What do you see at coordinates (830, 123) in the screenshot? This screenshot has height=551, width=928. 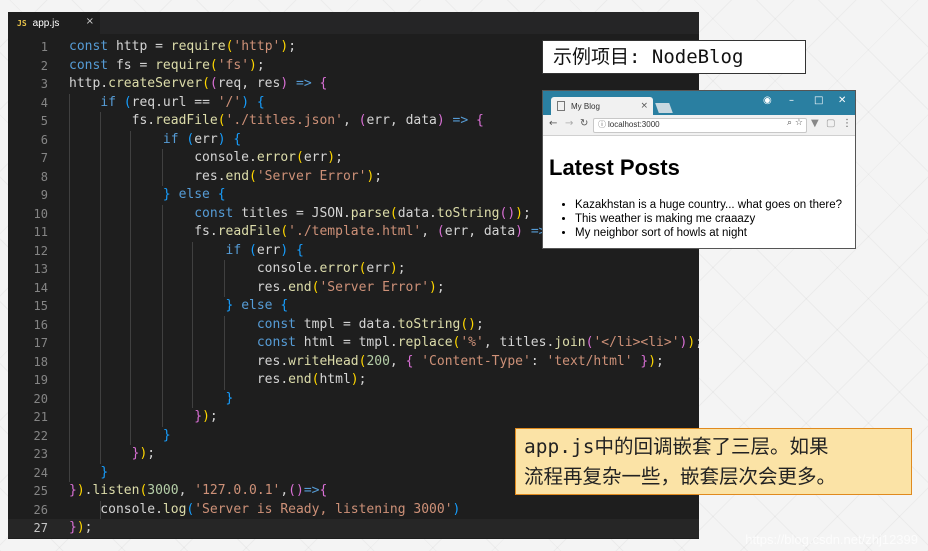 I see `extension-icon: ▢` at bounding box center [830, 123].